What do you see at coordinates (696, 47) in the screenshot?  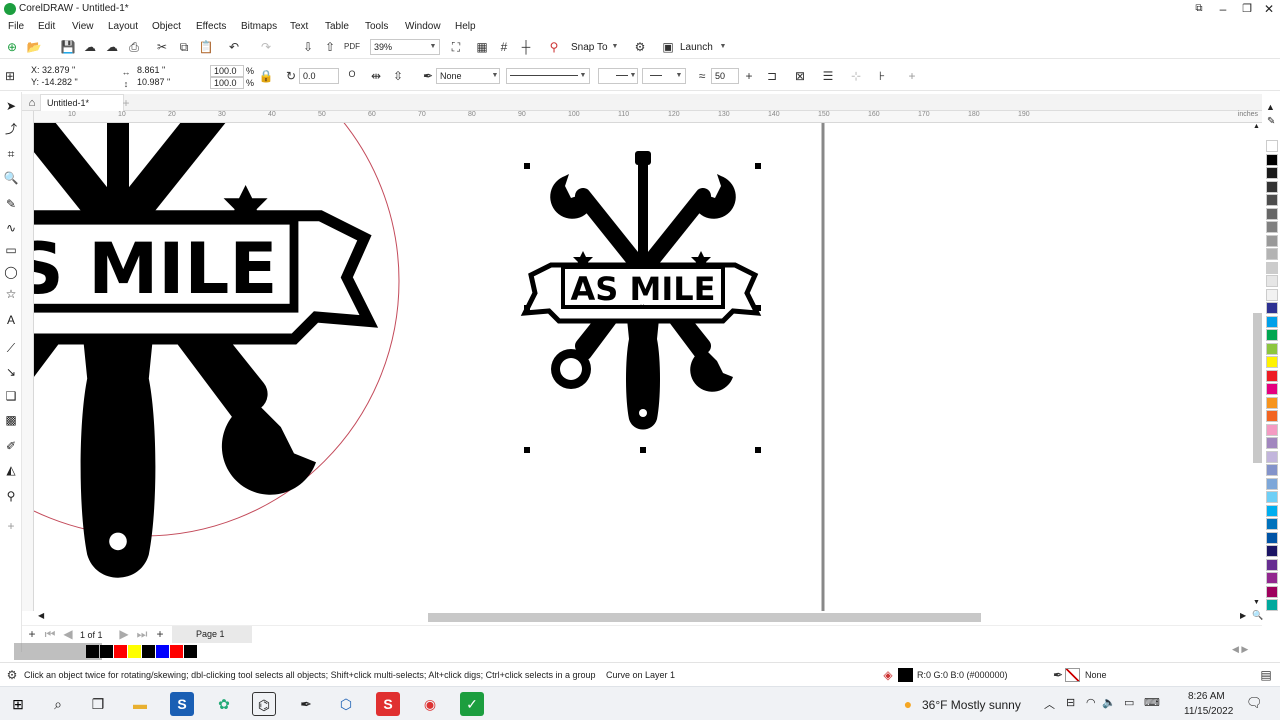 I see `launch-label: Launch` at bounding box center [696, 47].